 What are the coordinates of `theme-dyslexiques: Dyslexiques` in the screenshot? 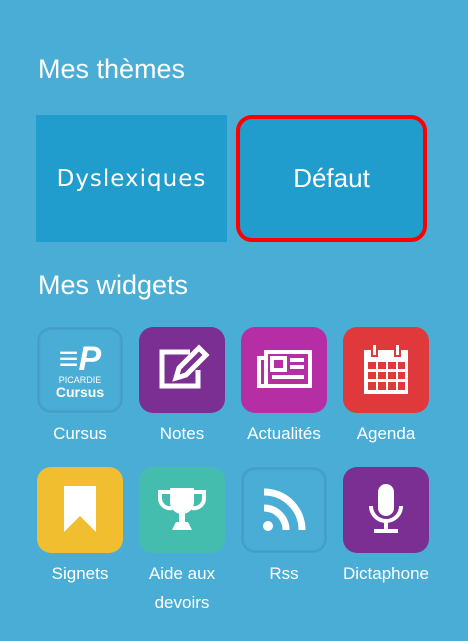 It's located at (131, 178).